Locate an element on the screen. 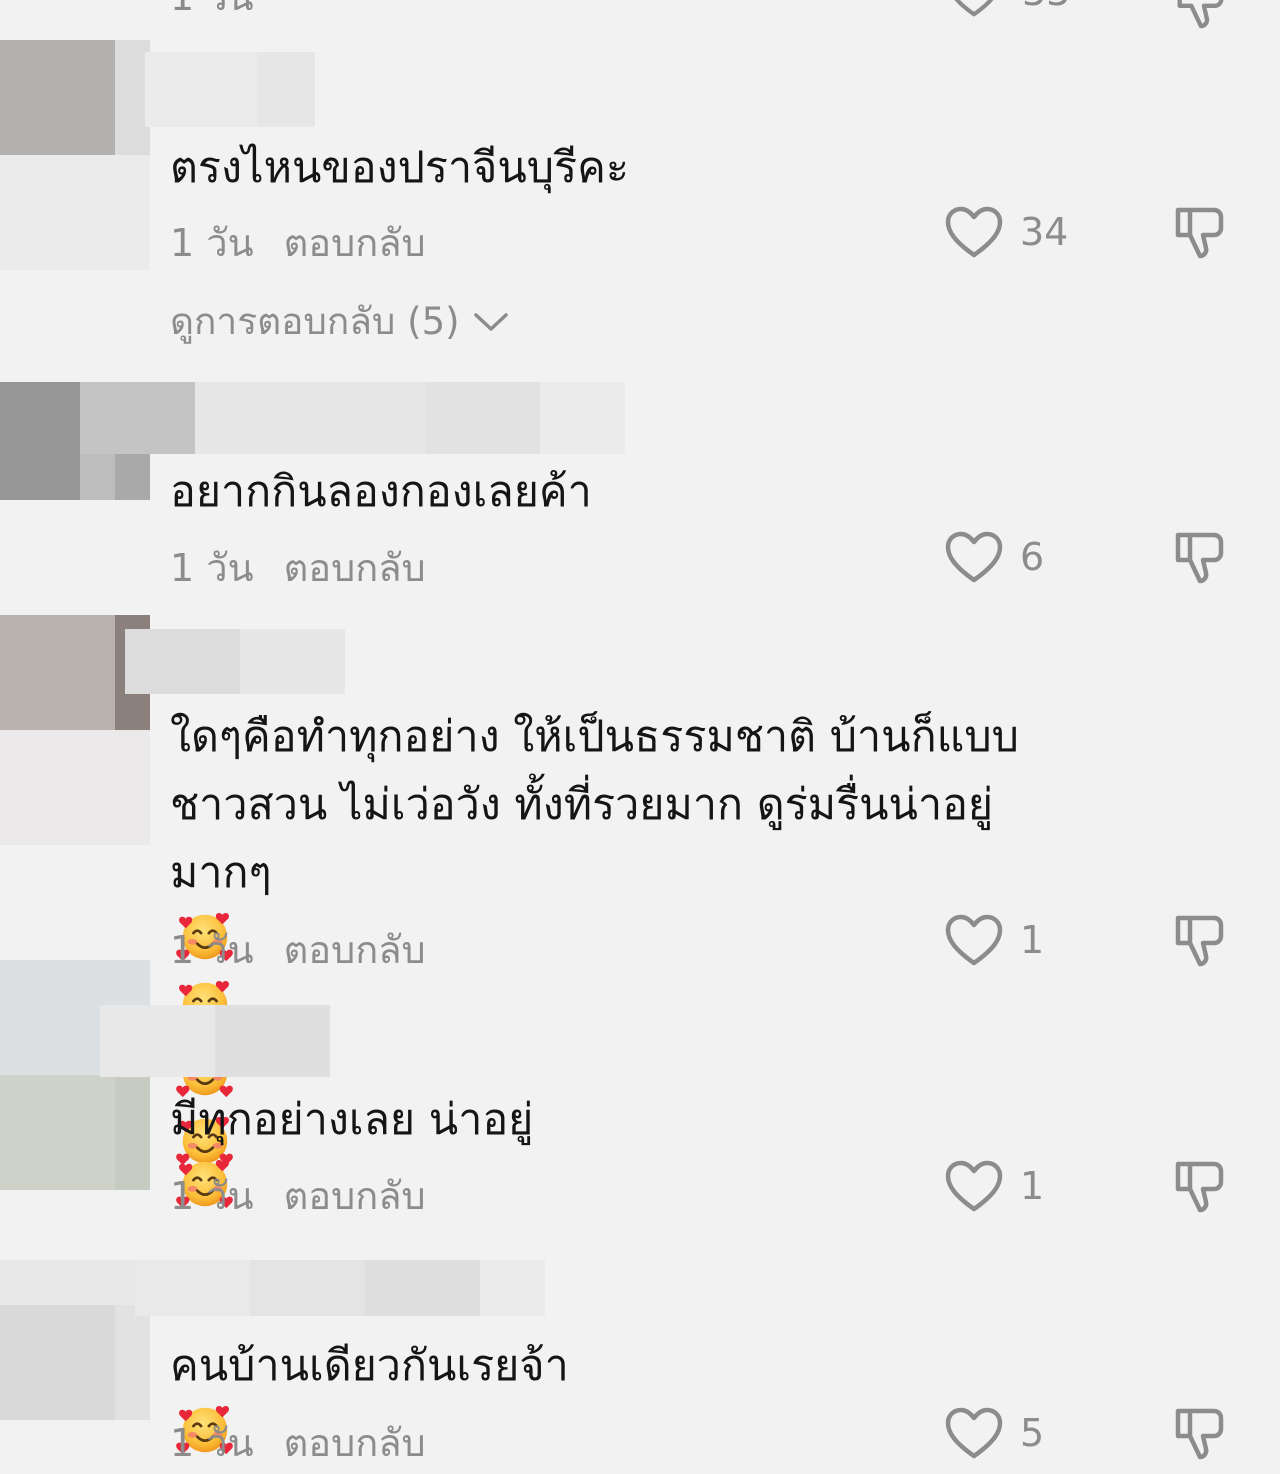 The height and width of the screenshot is (1474, 1280). comment-text-content: คนบ้านเดียวกันเรยจ้า is located at coordinates (369, 1366).